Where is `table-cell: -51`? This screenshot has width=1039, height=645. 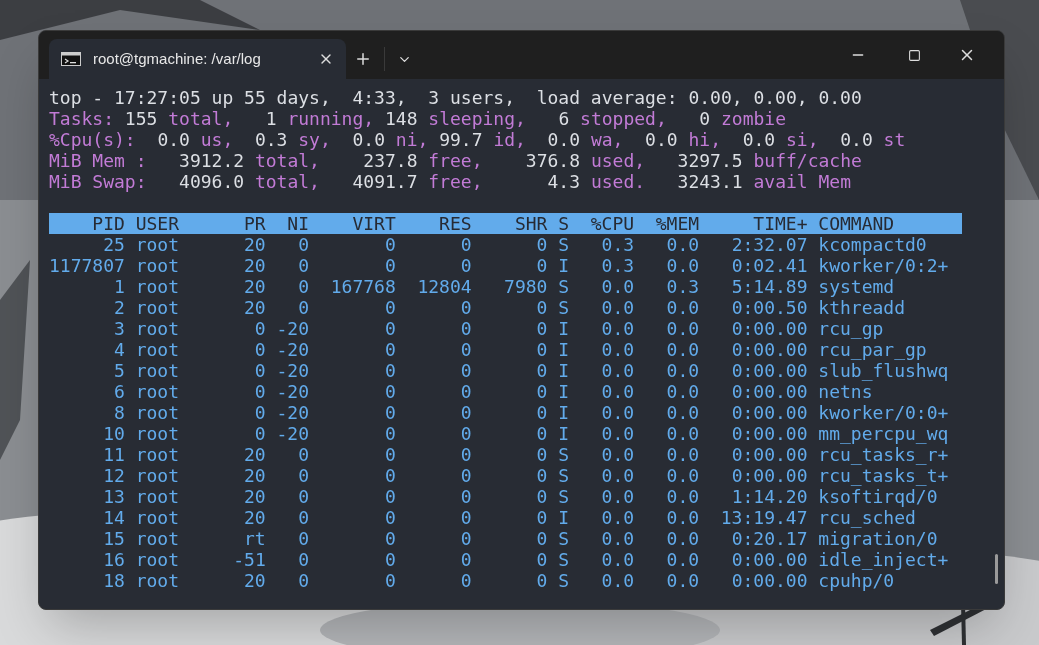 table-cell: -51 is located at coordinates (249, 559).